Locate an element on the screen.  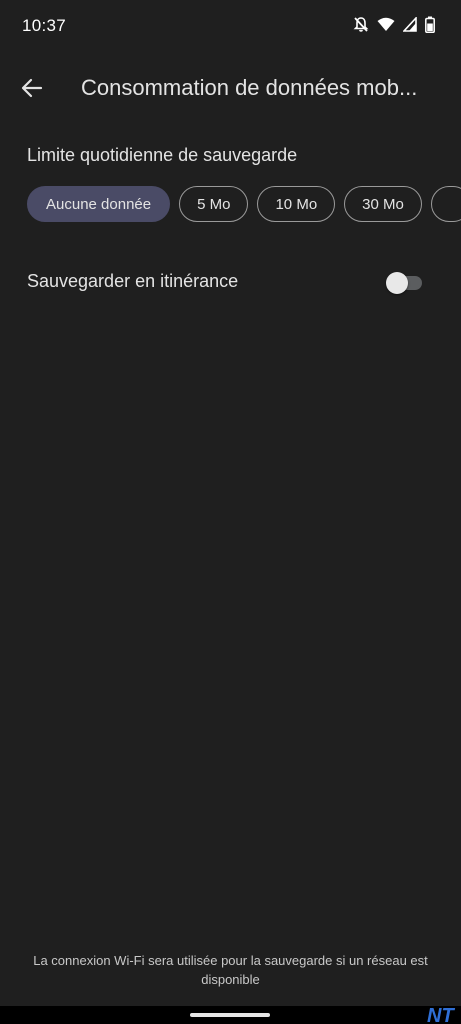
chip-partial is located at coordinates (445, 204).